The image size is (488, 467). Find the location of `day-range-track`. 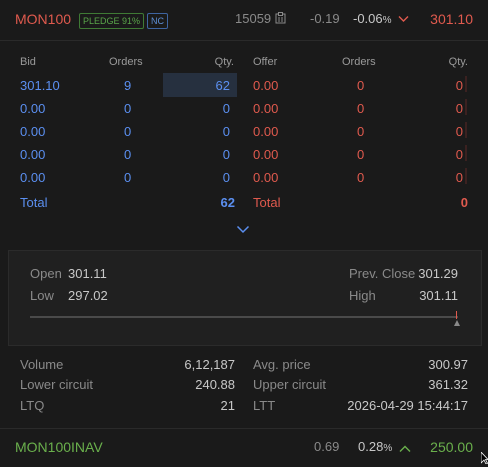

day-range-track is located at coordinates (244, 317).